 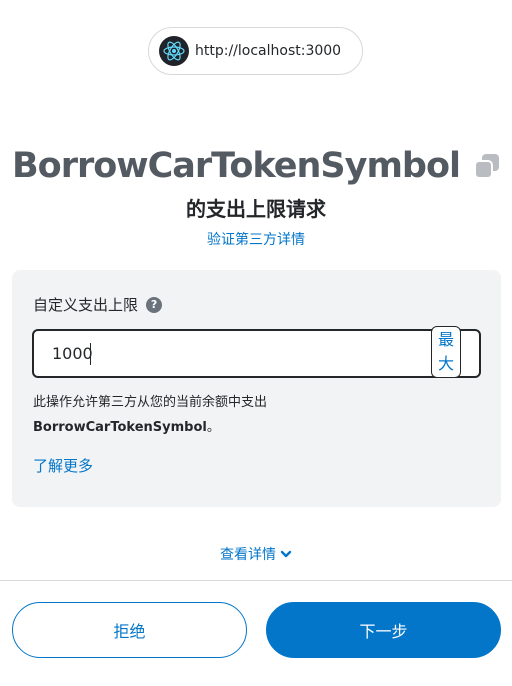 What do you see at coordinates (237, 353) in the screenshot?
I see `spending-cap-input` at bounding box center [237, 353].